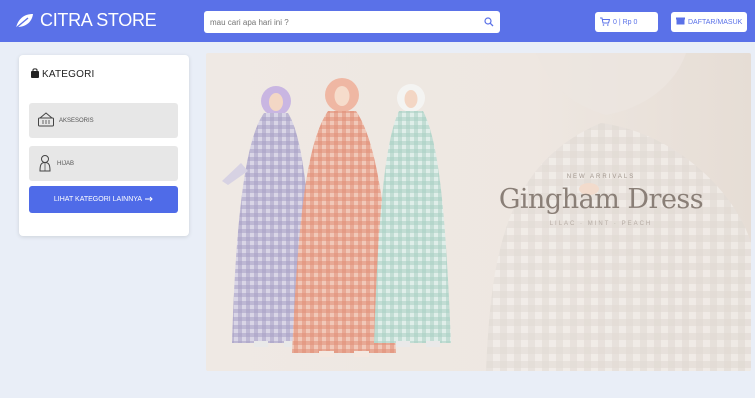 The image size is (755, 398). I want to click on search-input, so click(341, 22).